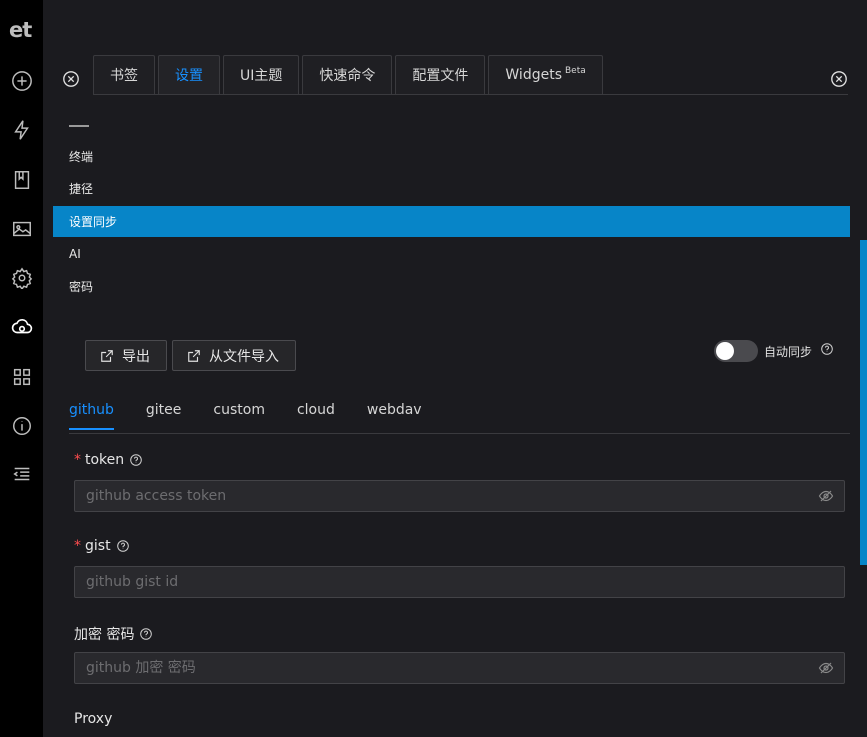  What do you see at coordinates (451, 286) in the screenshot?
I see `menu-item-password: 密码` at bounding box center [451, 286].